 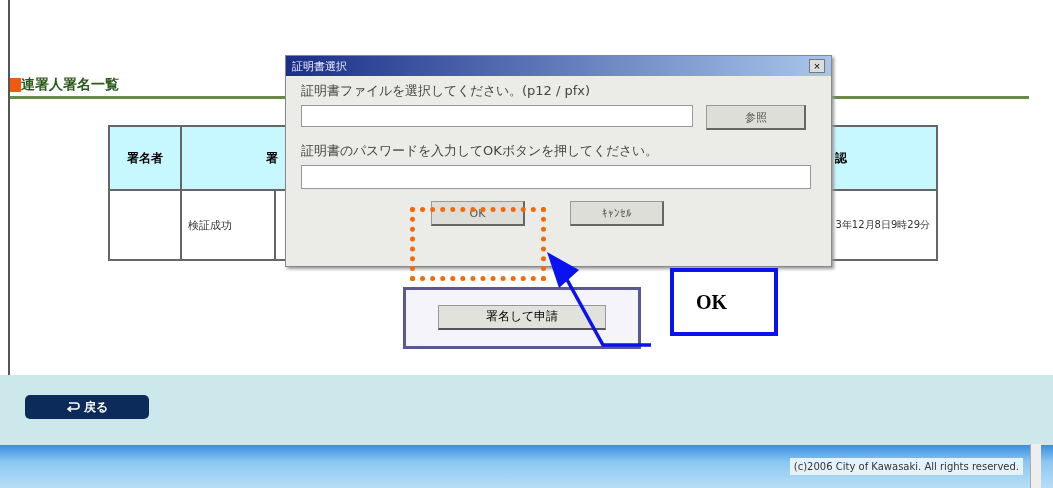 What do you see at coordinates (906, 466) in the screenshot?
I see `copyright-text: (c)2006 City of Kawasaki. All rights reserved.` at bounding box center [906, 466].